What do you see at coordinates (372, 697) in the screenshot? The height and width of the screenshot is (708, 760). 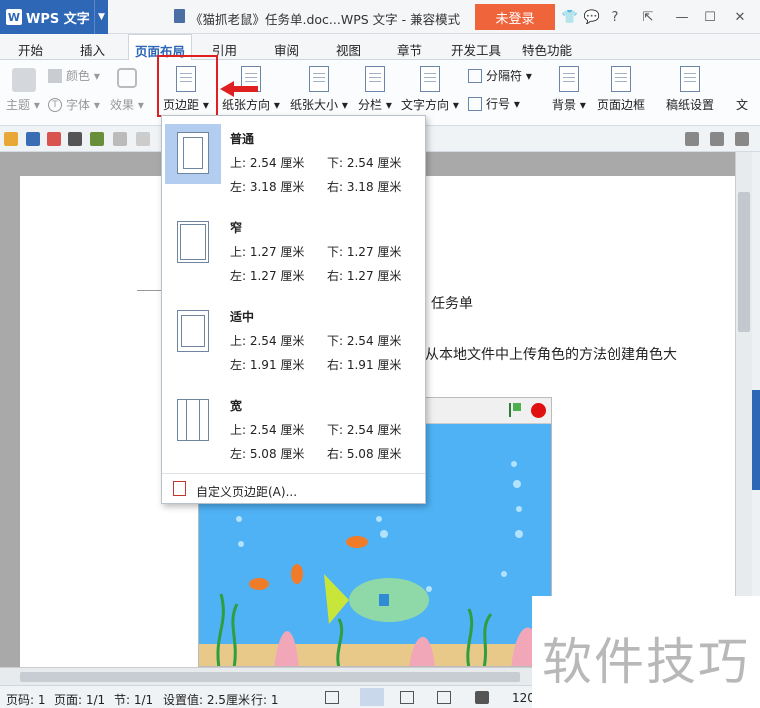 I see `page-view-icon` at bounding box center [372, 697].